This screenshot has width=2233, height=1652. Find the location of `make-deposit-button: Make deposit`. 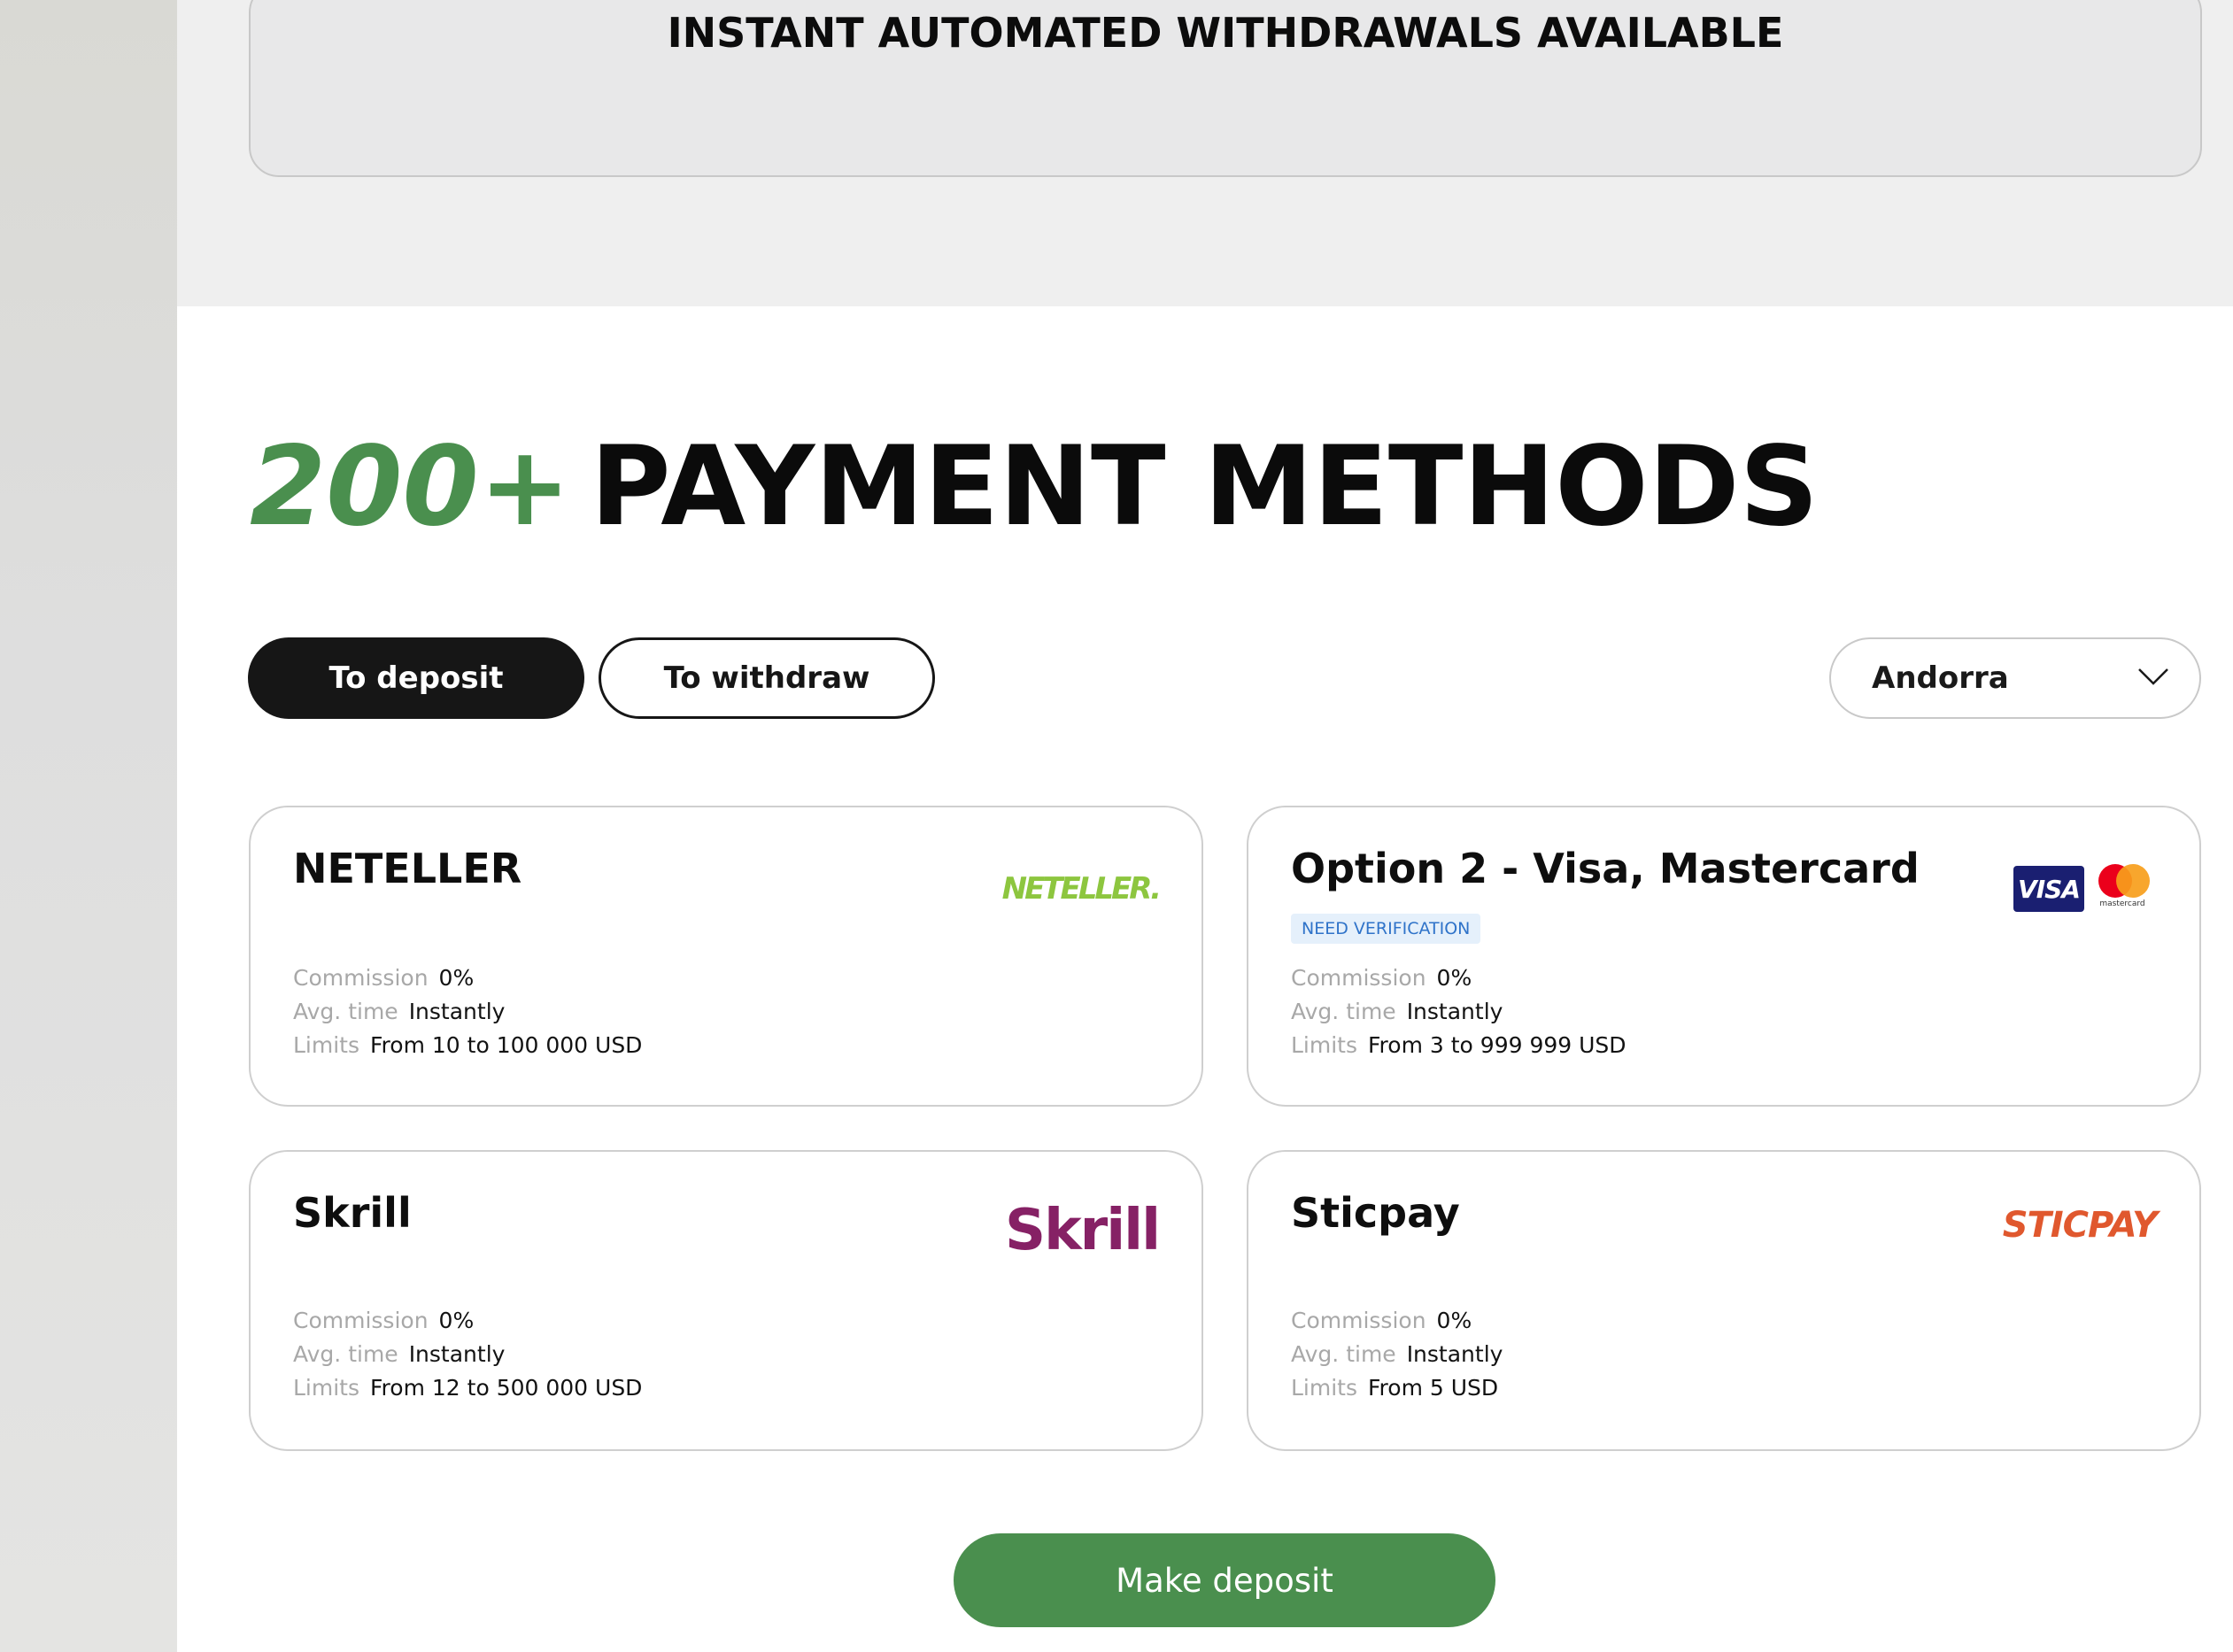

make-deposit-button: Make deposit is located at coordinates (1224, 1580).